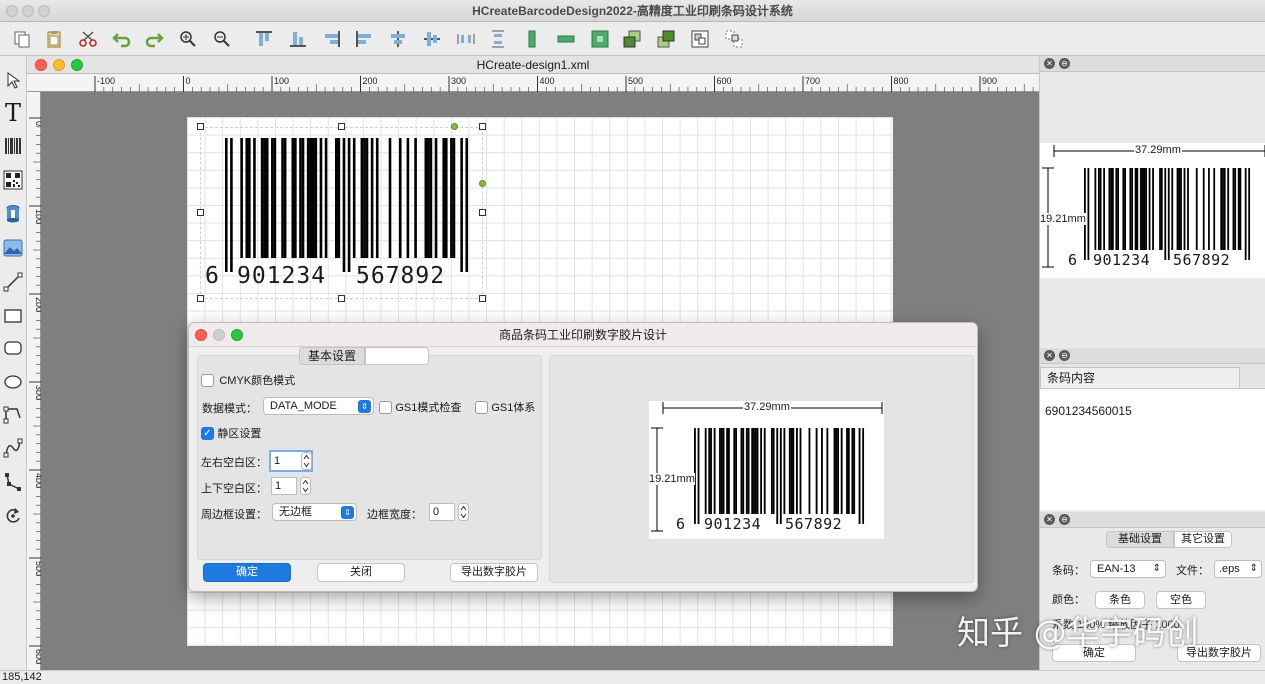  What do you see at coordinates (341, 298) in the screenshot?
I see `resize-handle-s` at bounding box center [341, 298].